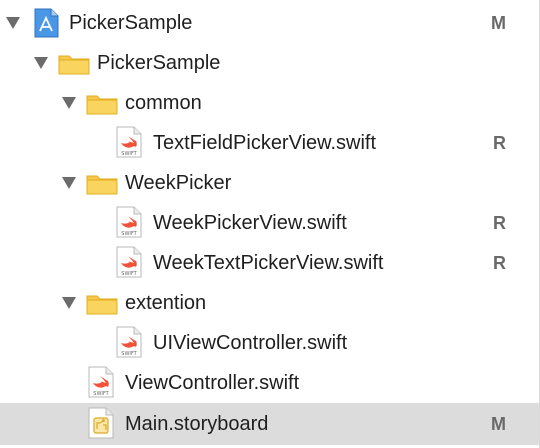 The image size is (540, 448). I want to click on tree-row-file: SWIFT TextFieldPickerView.swift R, so click(269, 143).